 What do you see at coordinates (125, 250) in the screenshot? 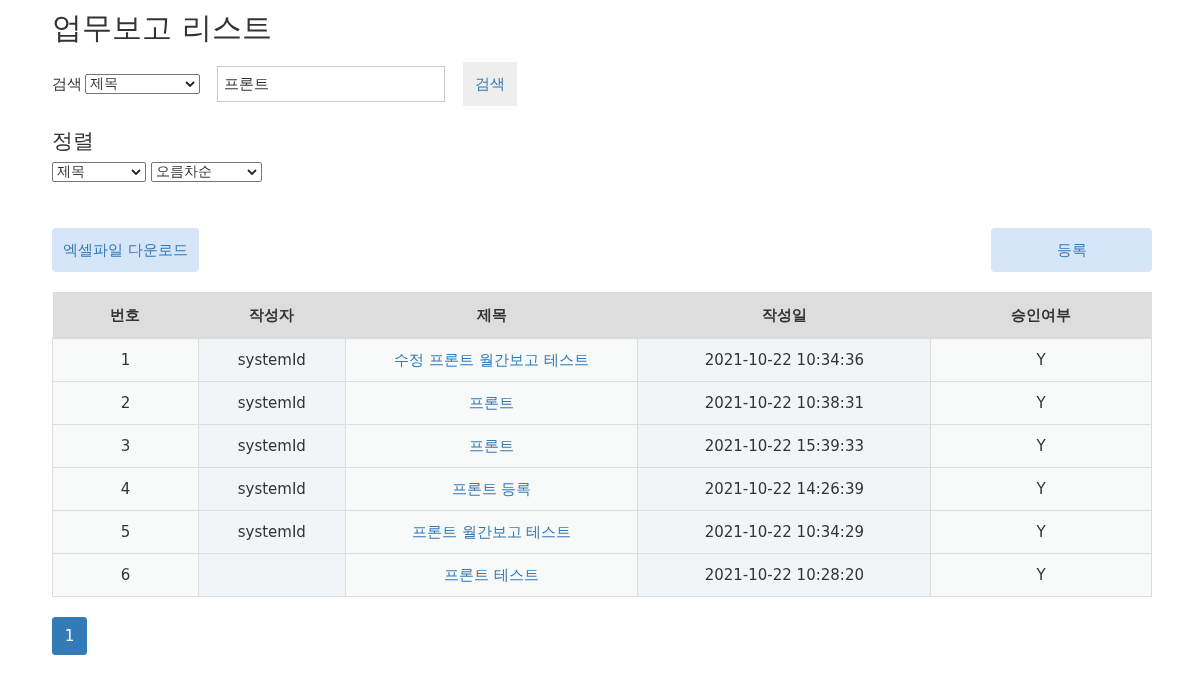
I see `excel-download-button: 엑셀파일 다운로드` at bounding box center [125, 250].